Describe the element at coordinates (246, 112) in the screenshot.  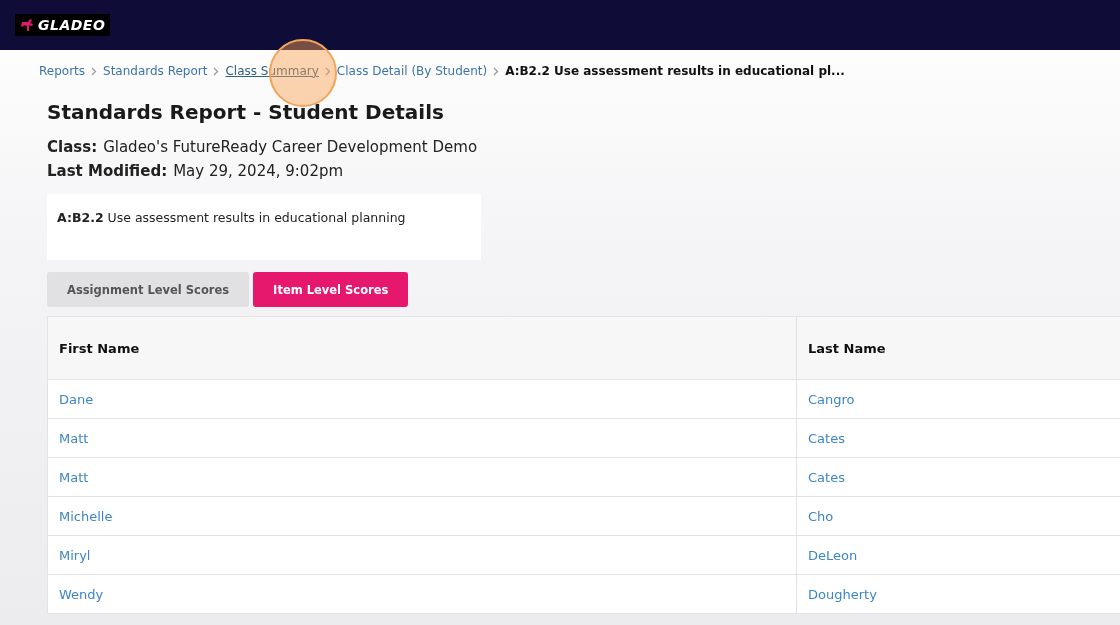
I see `page-title: Standards Report - Student Details` at that location.